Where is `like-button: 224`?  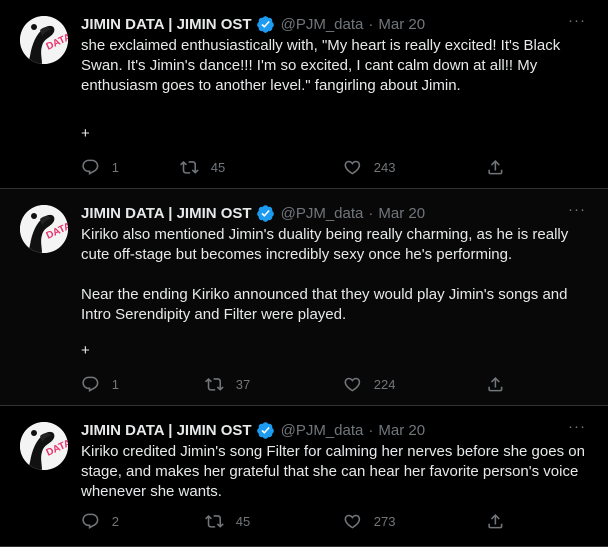
like-button: 224 is located at coordinates (369, 384).